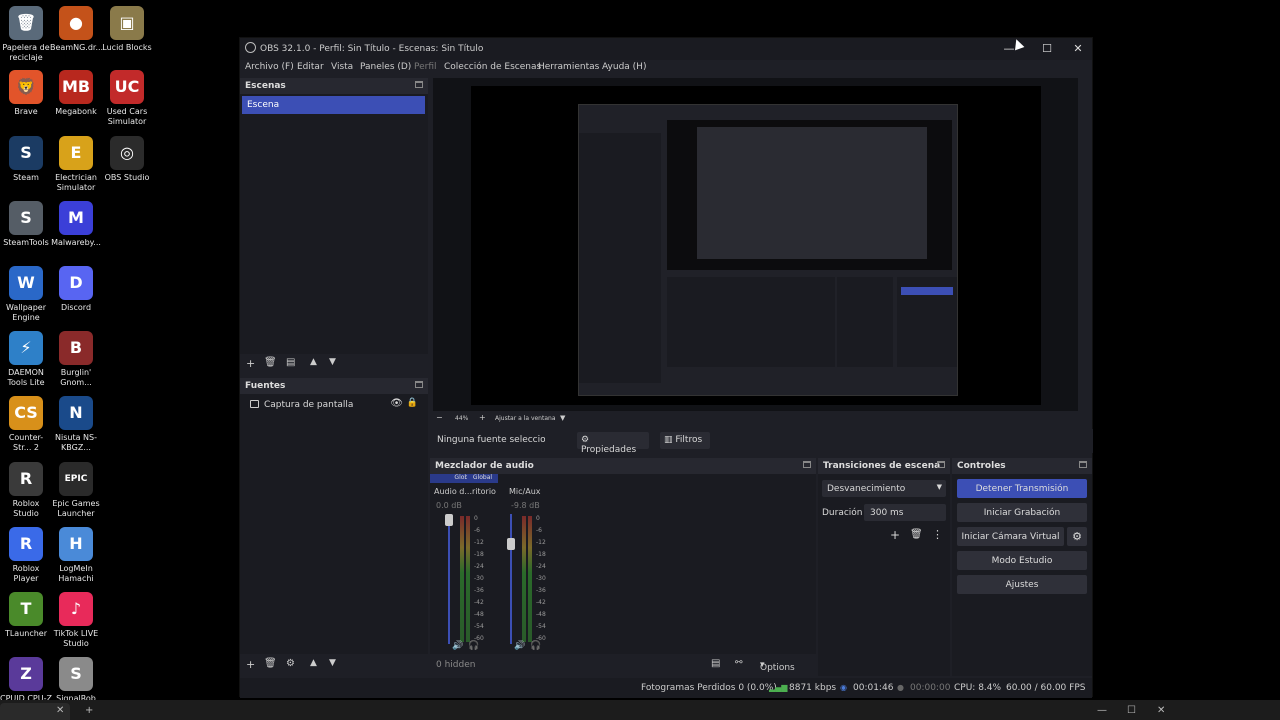 This screenshot has width=1280, height=720. Describe the element at coordinates (26, 615) in the screenshot. I see `desktop-icon: T TLauncher` at that location.